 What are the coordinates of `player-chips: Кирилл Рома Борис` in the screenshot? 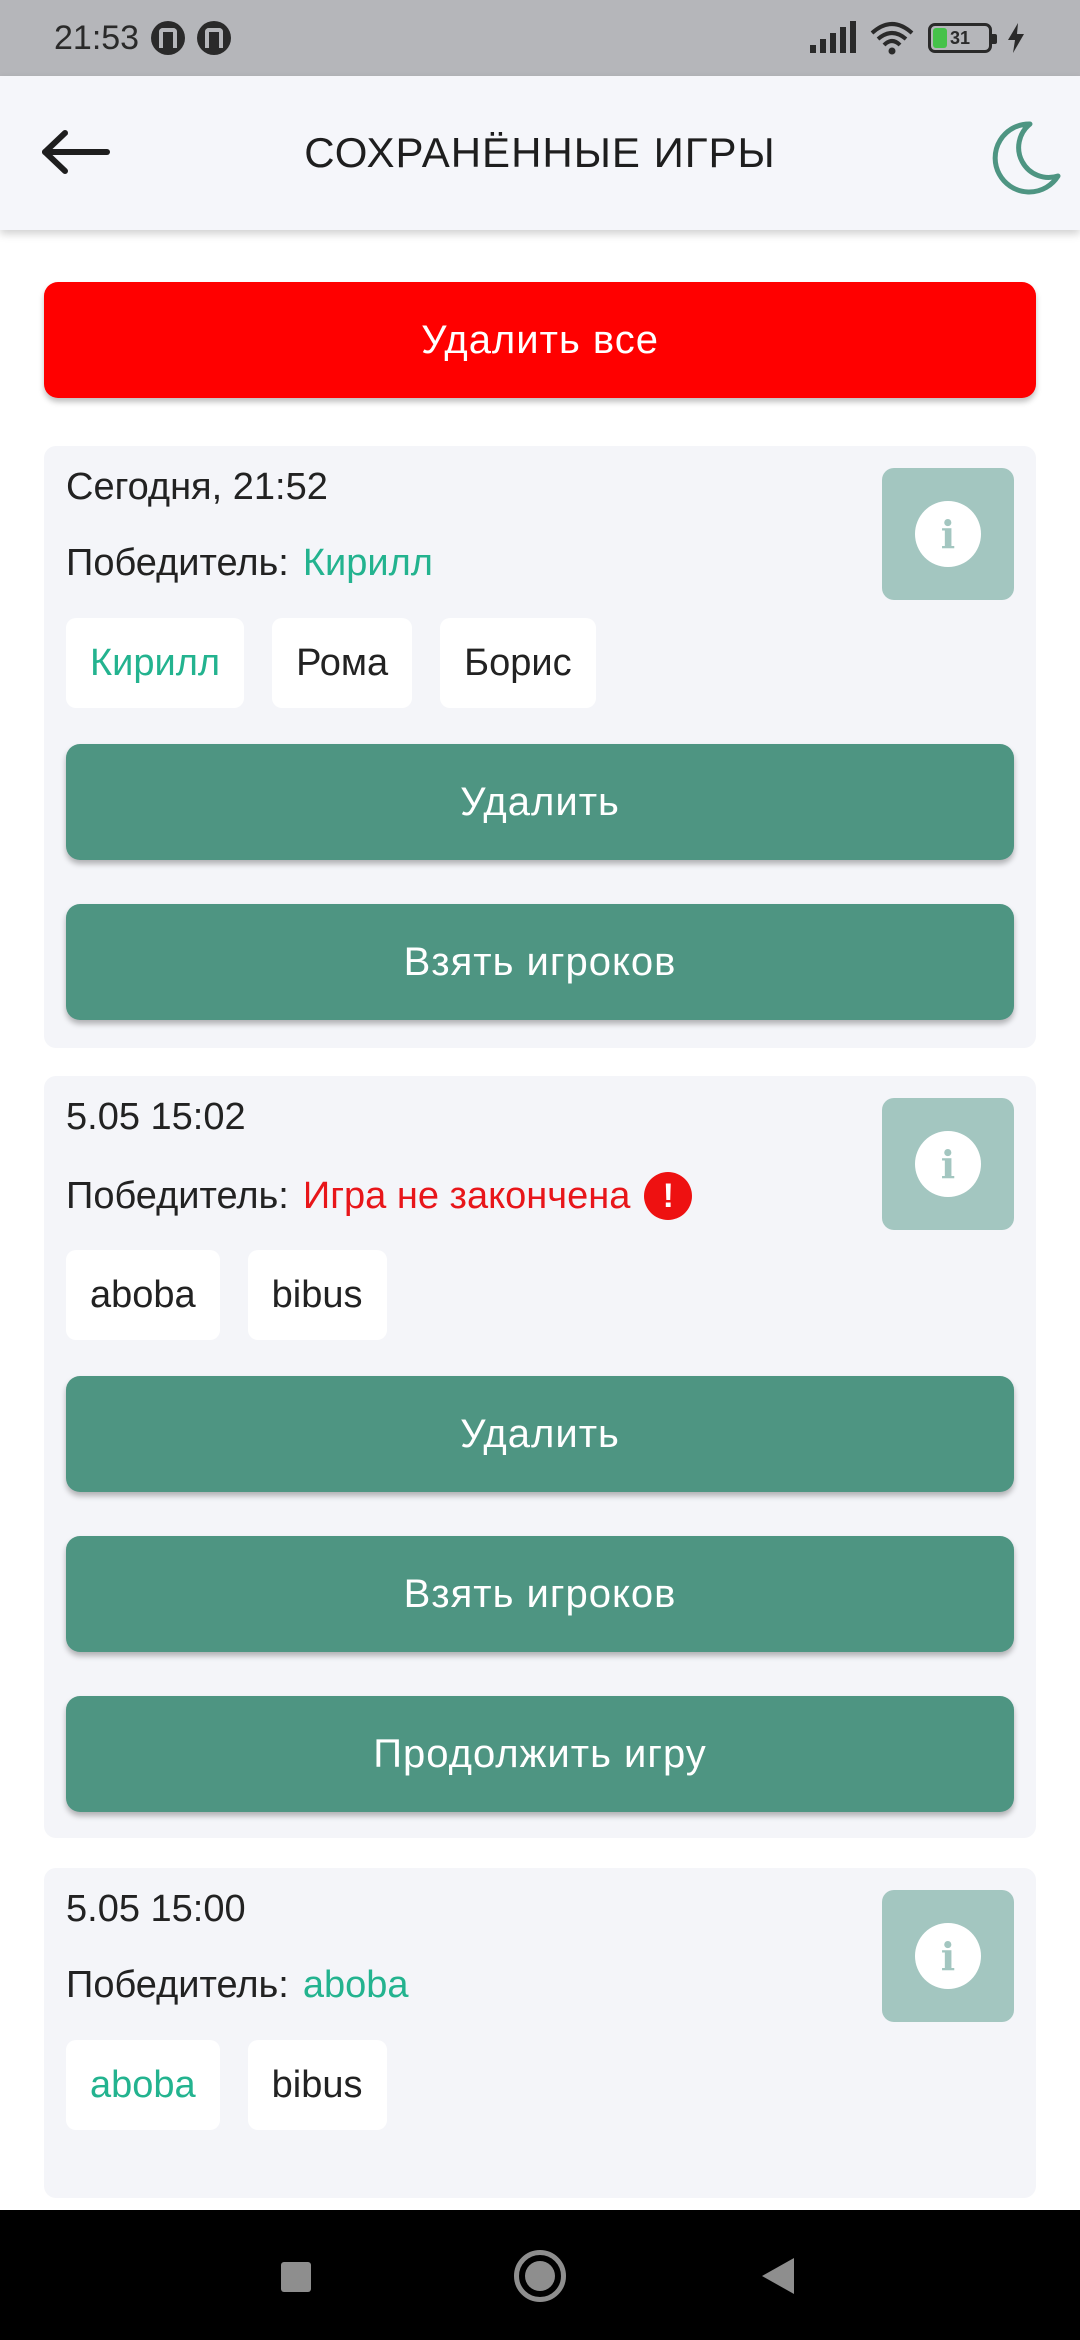 It's located at (331, 663).